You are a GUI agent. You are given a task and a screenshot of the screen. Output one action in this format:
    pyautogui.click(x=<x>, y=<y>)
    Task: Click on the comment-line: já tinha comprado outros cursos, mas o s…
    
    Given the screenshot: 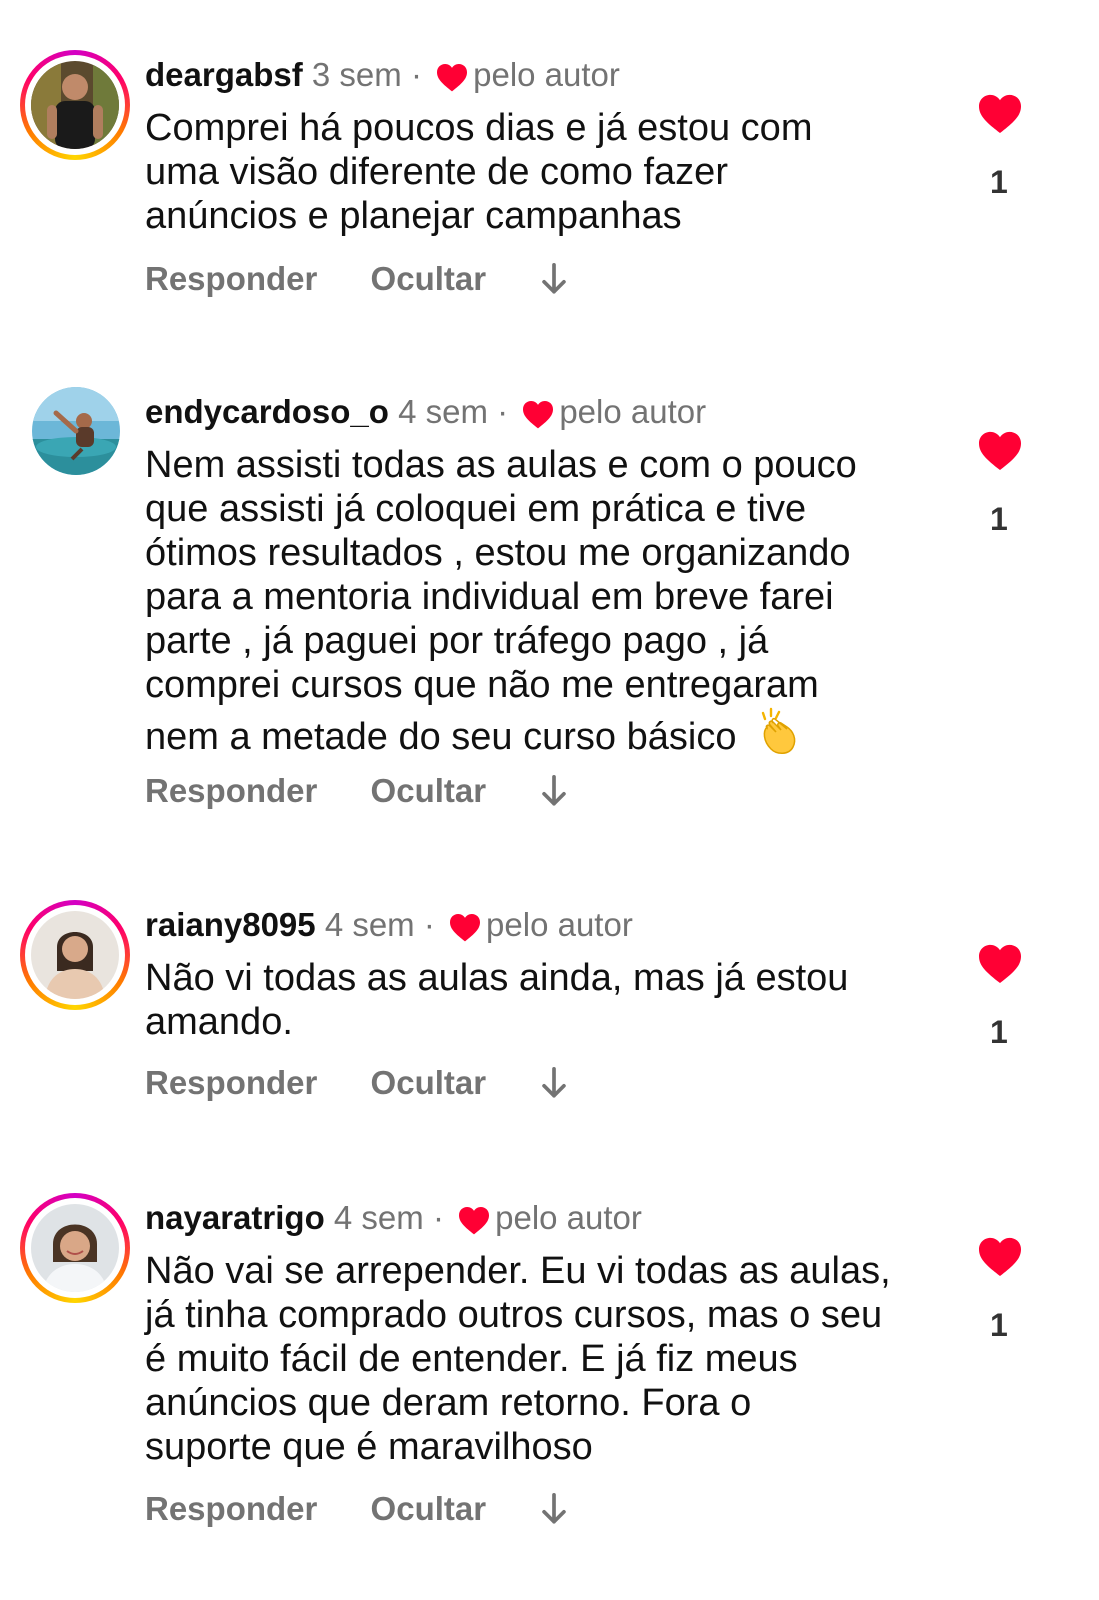 What is the action you would take?
    pyautogui.click(x=514, y=1315)
    